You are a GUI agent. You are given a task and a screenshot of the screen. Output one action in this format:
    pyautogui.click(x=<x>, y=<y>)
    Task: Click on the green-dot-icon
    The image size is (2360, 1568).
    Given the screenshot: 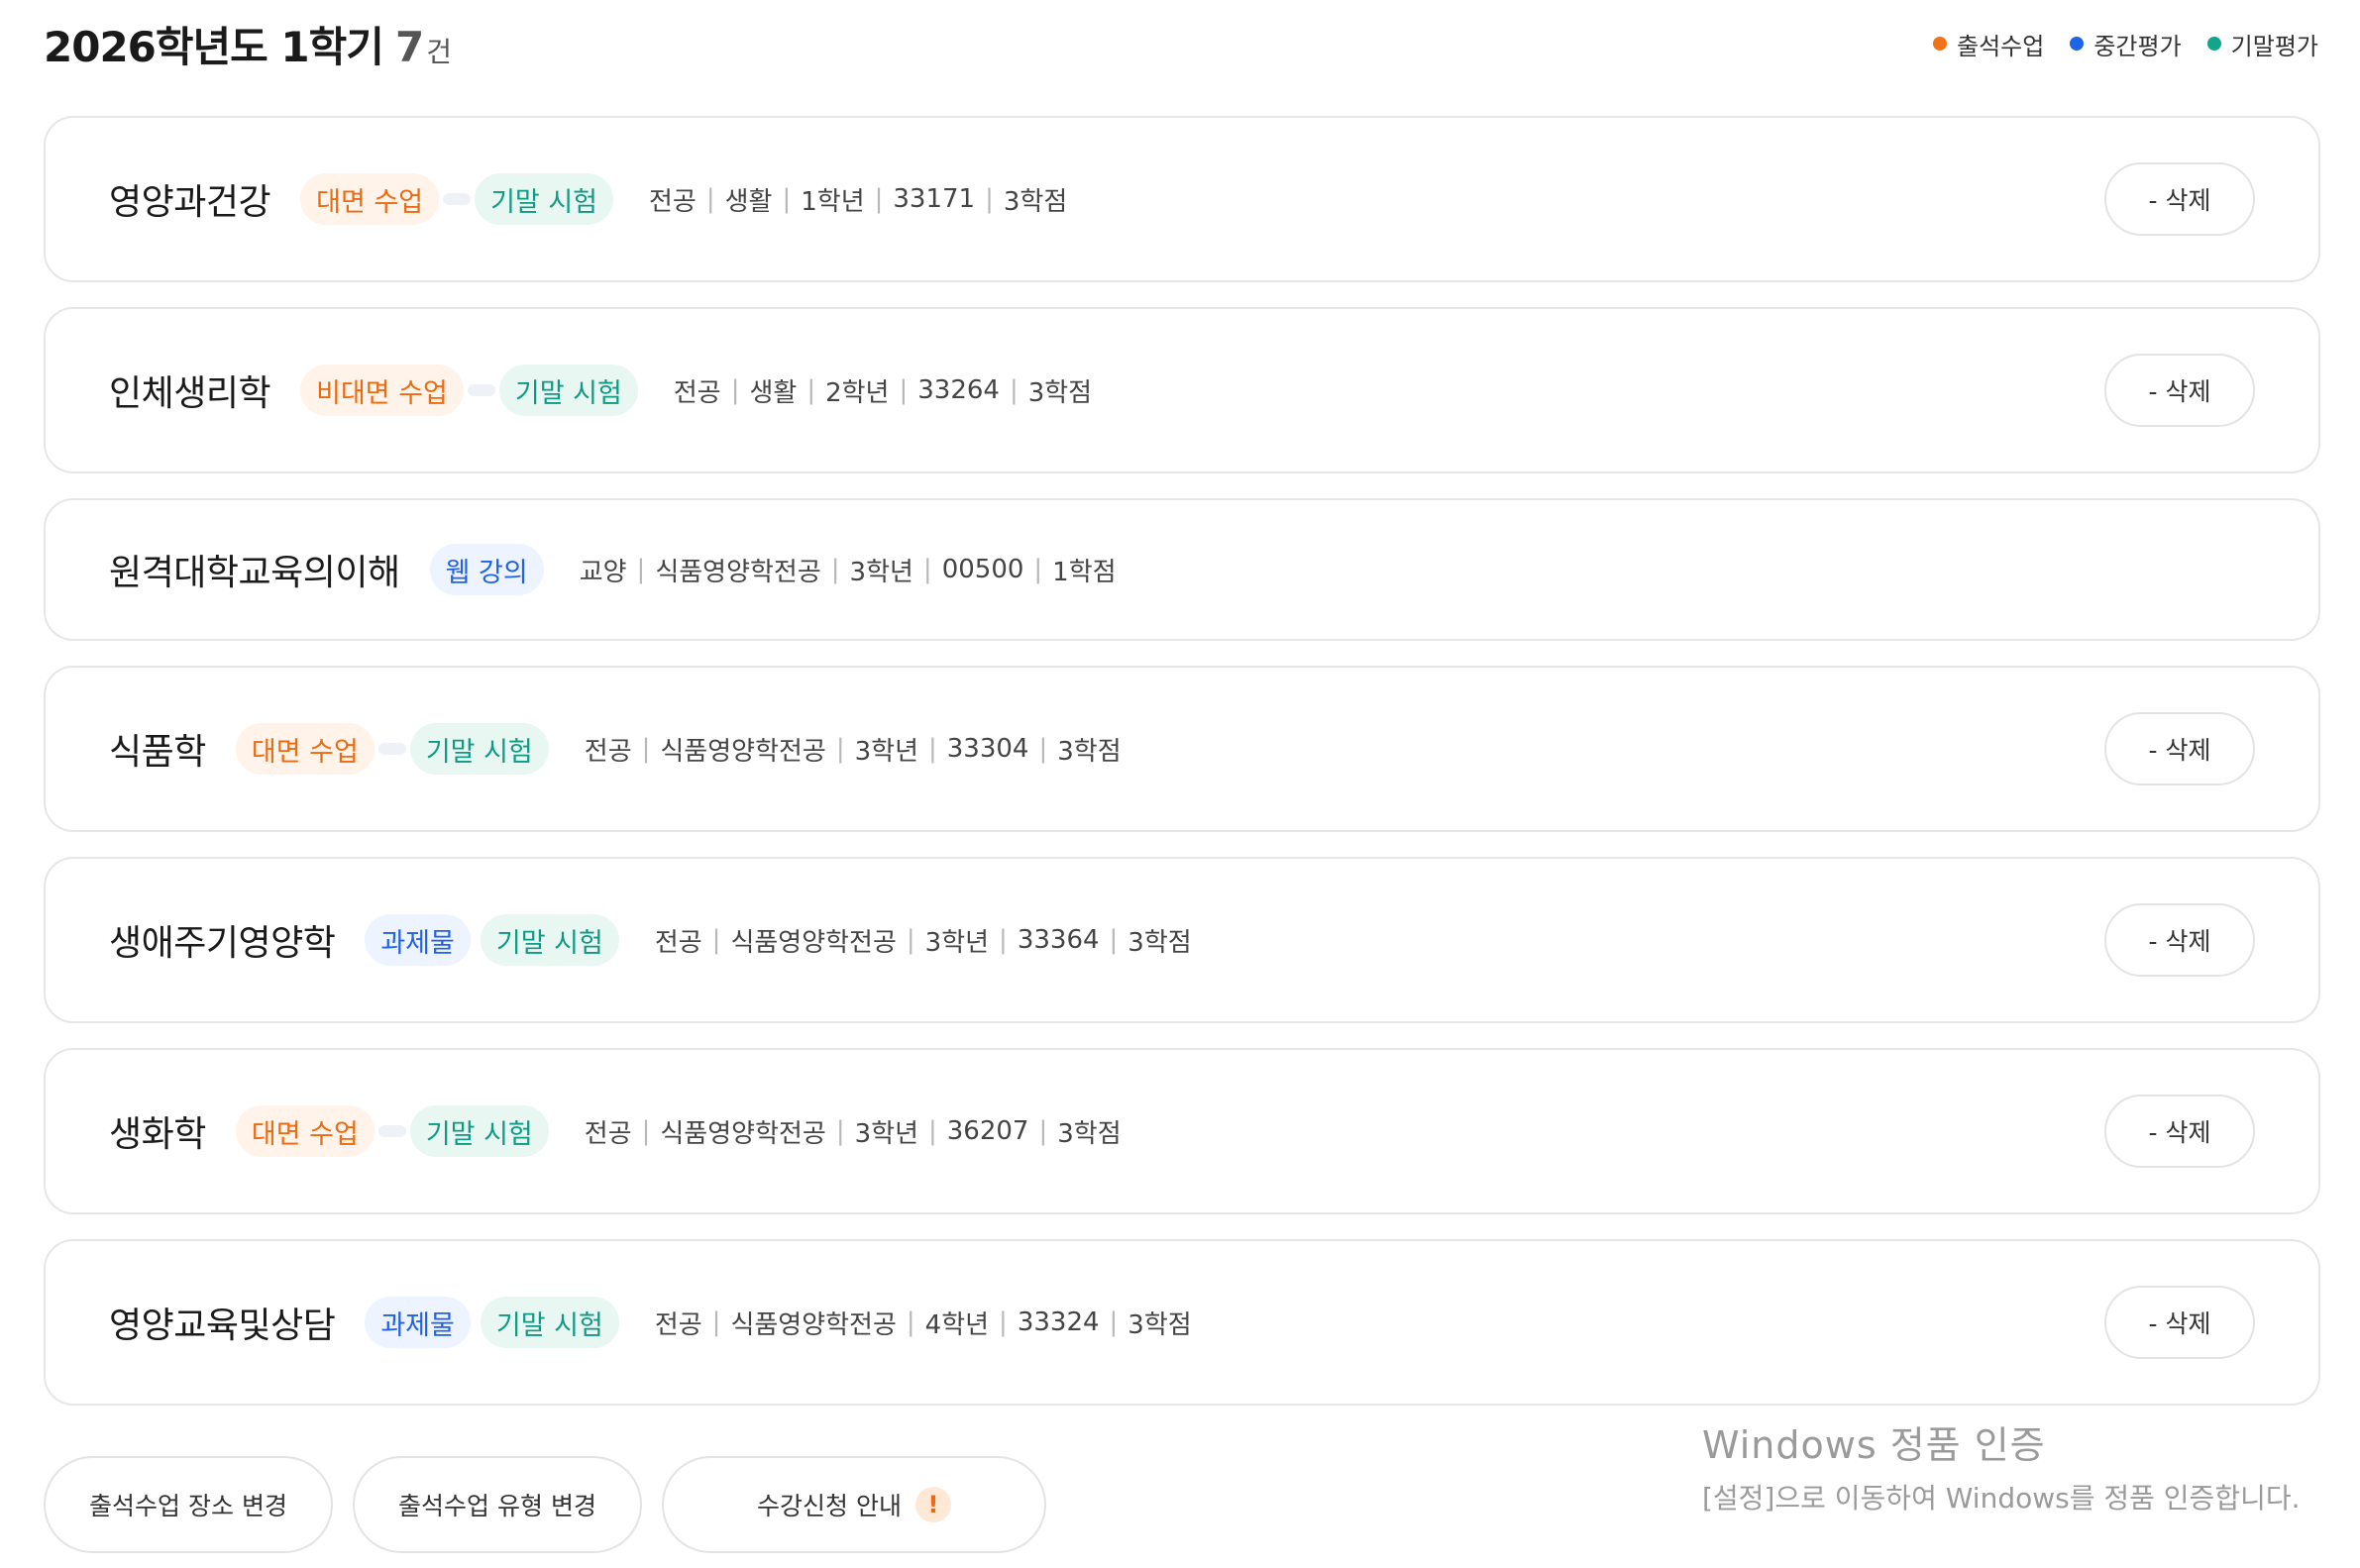 What is the action you would take?
    pyautogui.click(x=2213, y=44)
    